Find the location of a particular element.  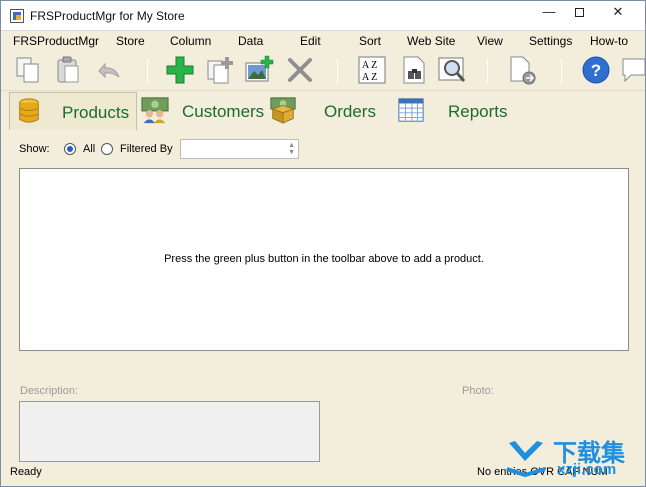

tab-orders-label: Orders is located at coordinates (350, 111).